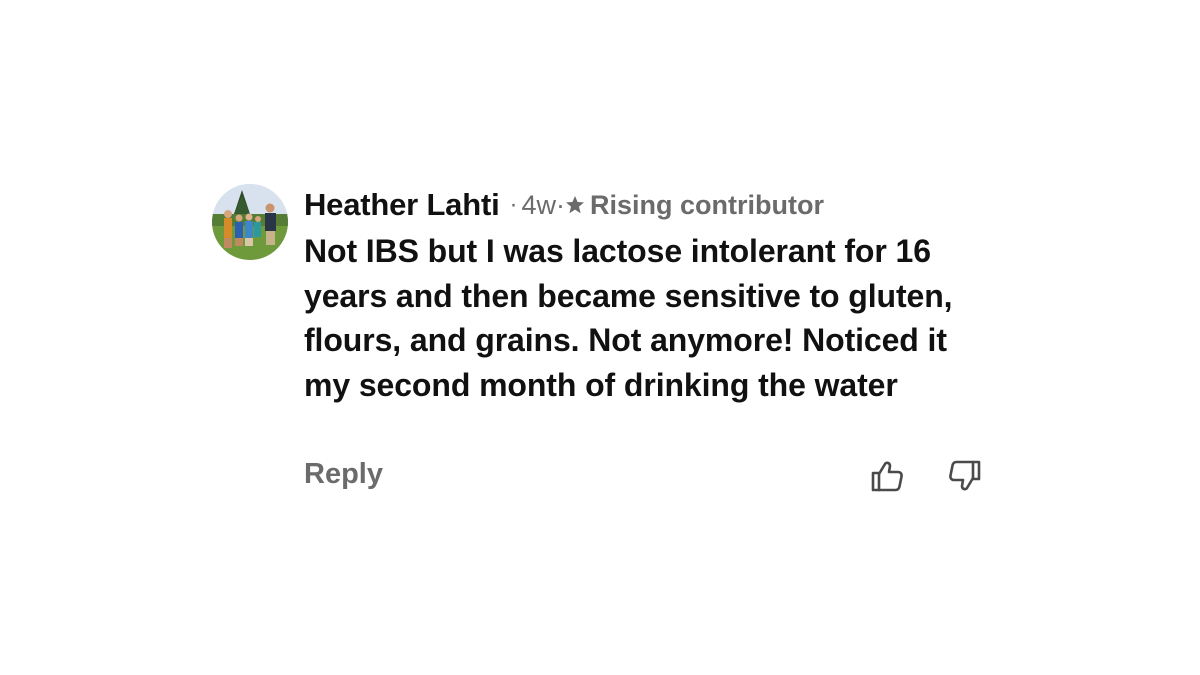  I want to click on contributor-badge: Rising contributor, so click(707, 204).